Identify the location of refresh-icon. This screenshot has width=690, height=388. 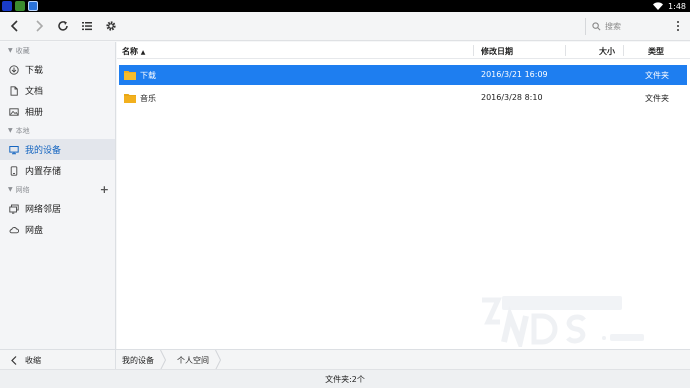
(63, 26).